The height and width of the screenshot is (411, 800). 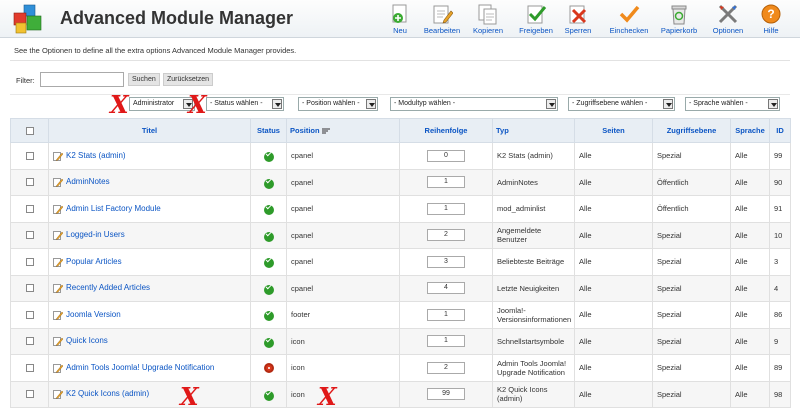 What do you see at coordinates (144, 79) in the screenshot?
I see `search-button: Suchen` at bounding box center [144, 79].